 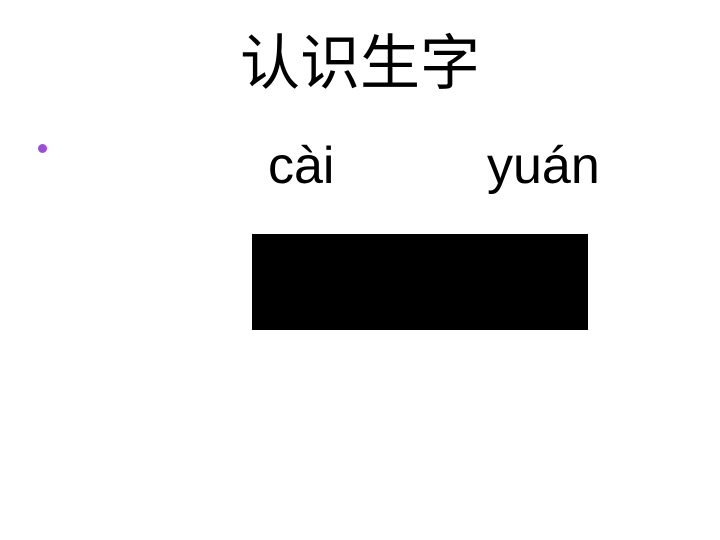 What do you see at coordinates (420, 282) in the screenshot?
I see `character-block` at bounding box center [420, 282].